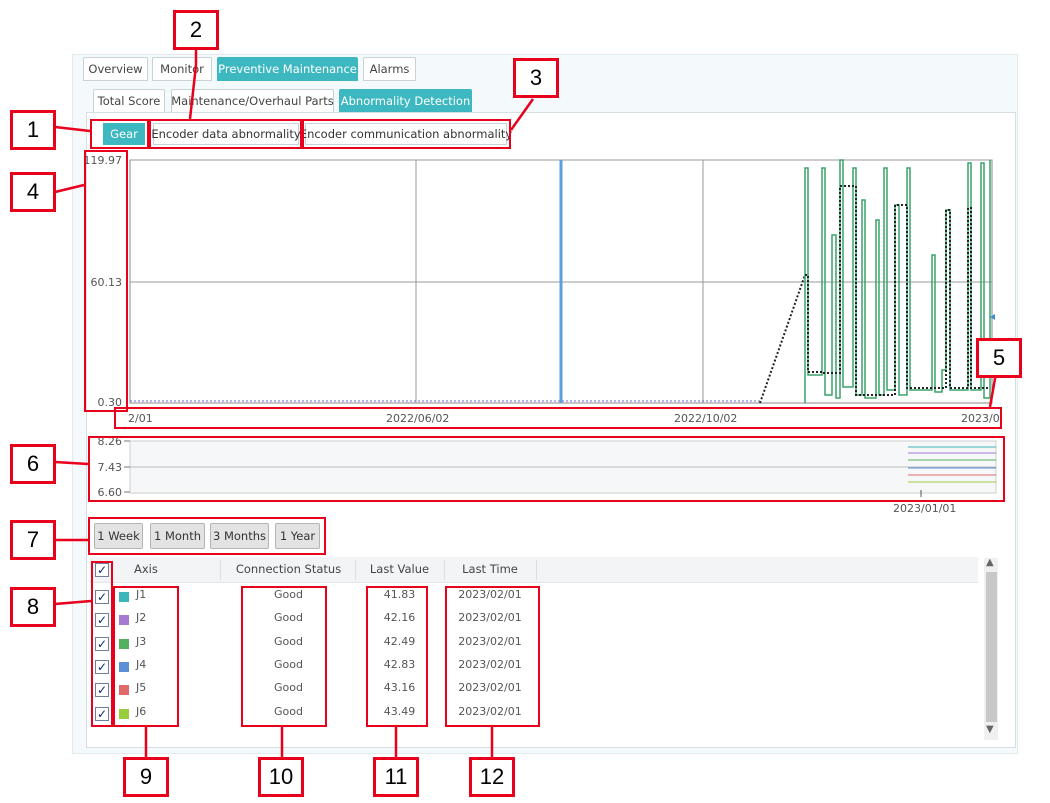  Describe the element at coordinates (492, 777) in the screenshot. I see `callout-12: 12` at that location.